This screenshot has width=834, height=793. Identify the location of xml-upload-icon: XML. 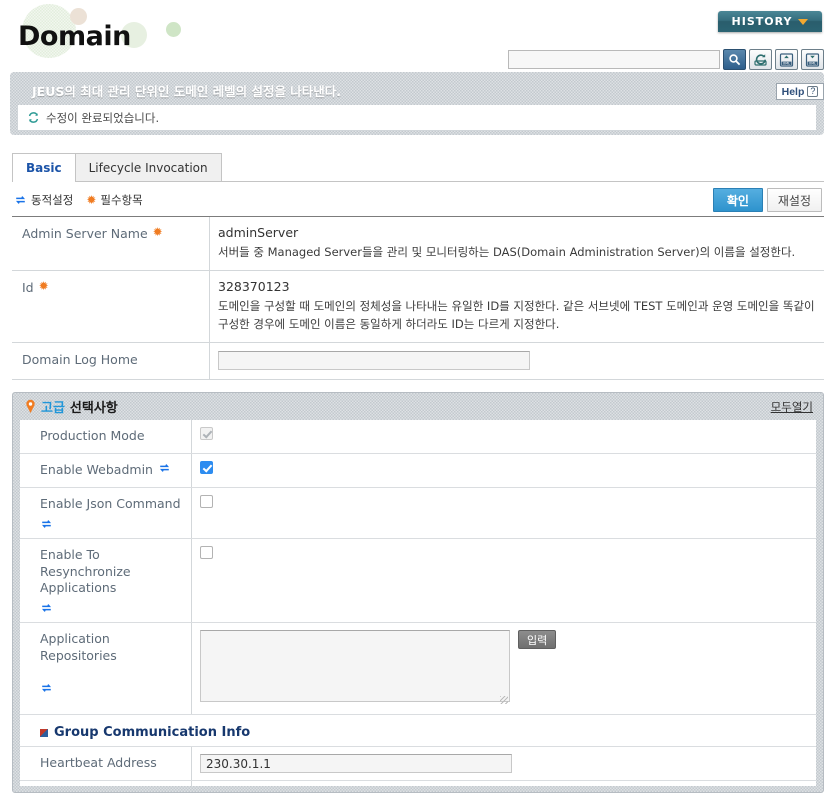
(786, 59).